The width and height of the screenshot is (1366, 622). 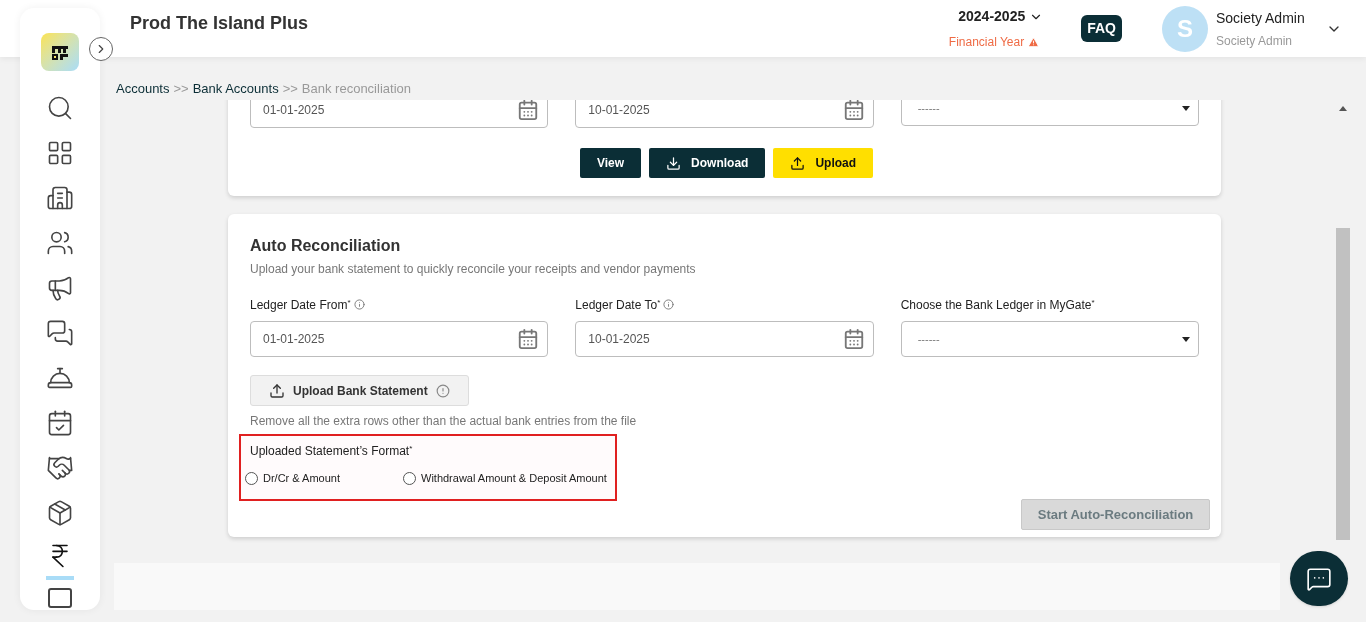 I want to click on upload-button: Upload, so click(x=823, y=163).